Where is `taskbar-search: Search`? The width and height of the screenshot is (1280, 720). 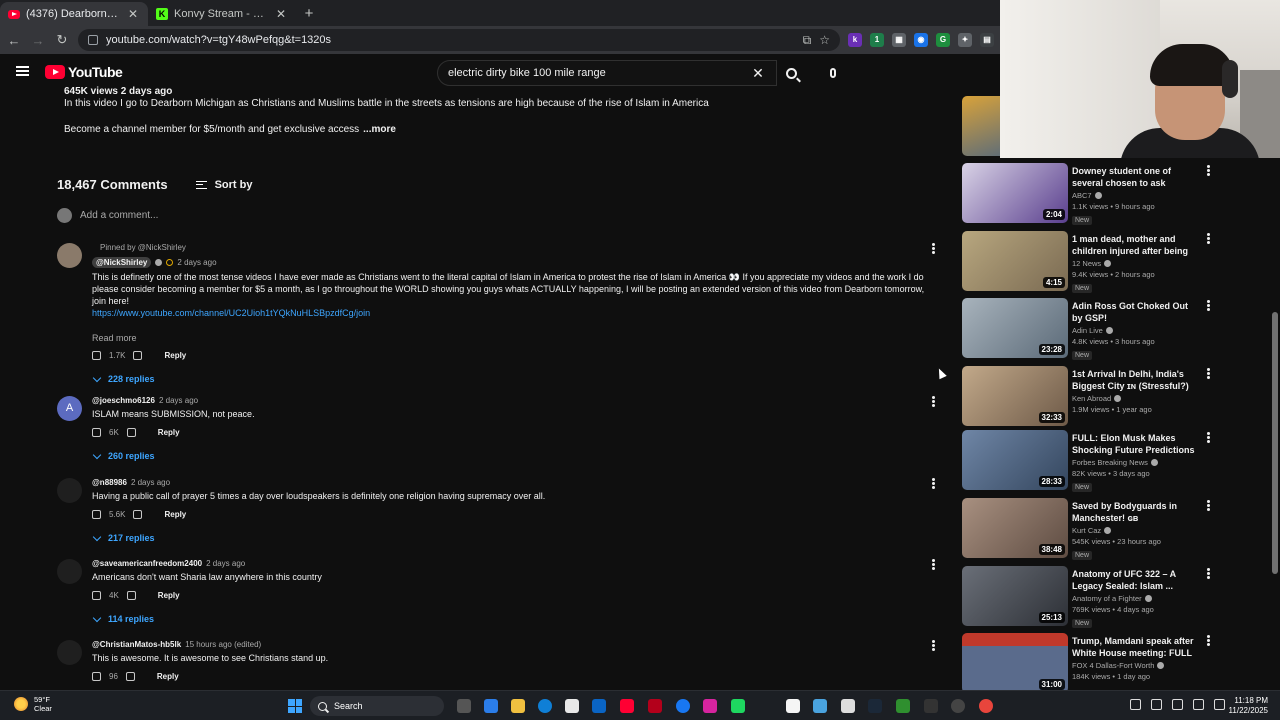 taskbar-search: Search is located at coordinates (377, 706).